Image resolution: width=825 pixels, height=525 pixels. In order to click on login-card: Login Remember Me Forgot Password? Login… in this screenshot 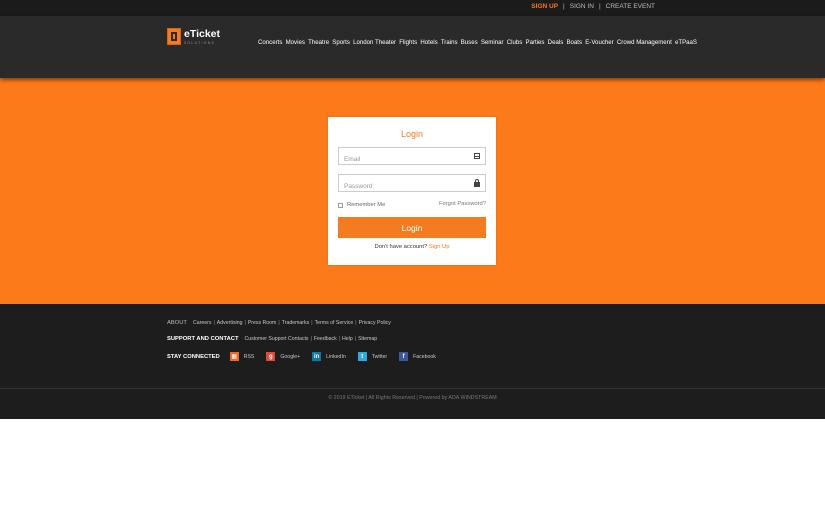, I will do `click(412, 191)`.